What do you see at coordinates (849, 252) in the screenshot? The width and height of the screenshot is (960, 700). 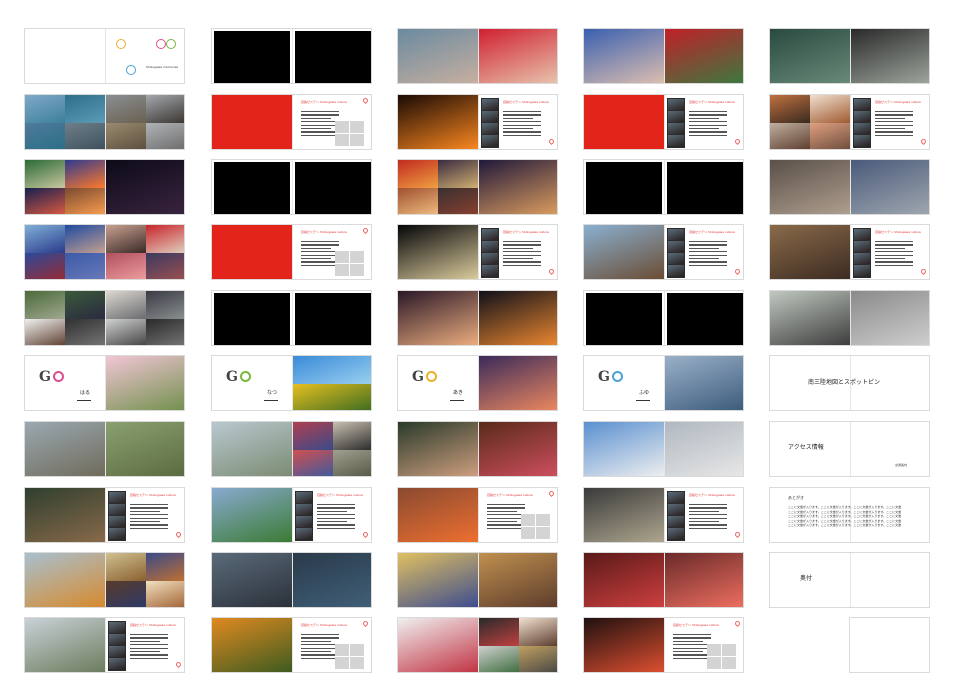 I see `book-spread-43: 目指せステ〜 Shizugawa nature` at bounding box center [849, 252].